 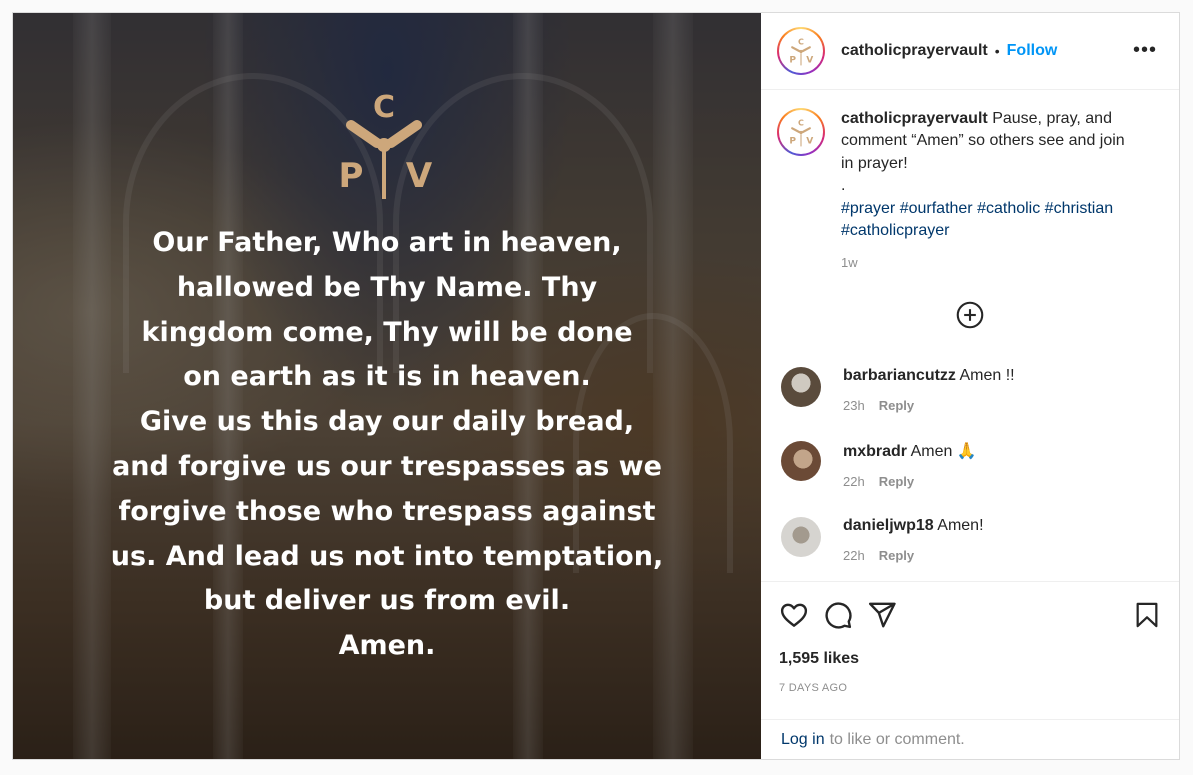 I want to click on comment-button, so click(x=838, y=615).